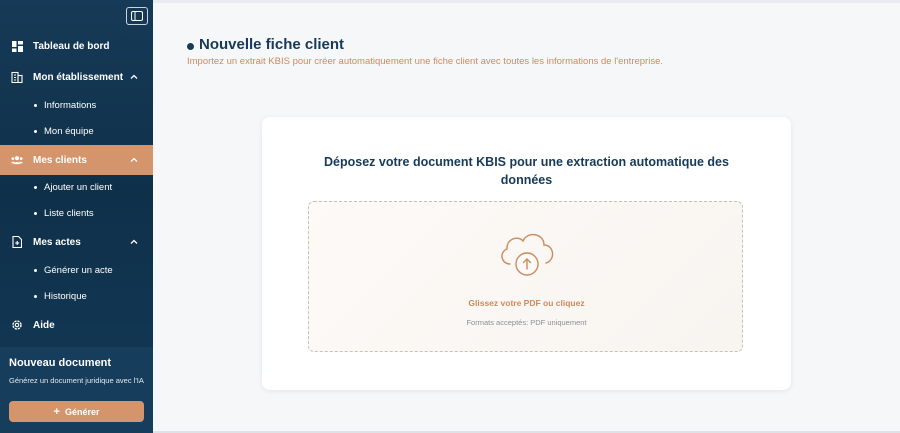 The height and width of the screenshot is (433, 900). What do you see at coordinates (82, 411) in the screenshot?
I see `generate-button-label: Générer` at bounding box center [82, 411].